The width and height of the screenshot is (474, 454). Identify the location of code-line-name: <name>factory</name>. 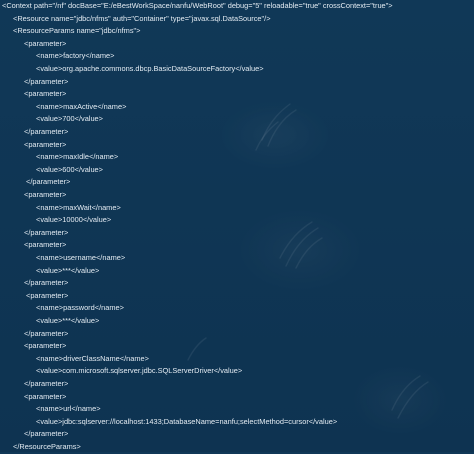
(75, 56).